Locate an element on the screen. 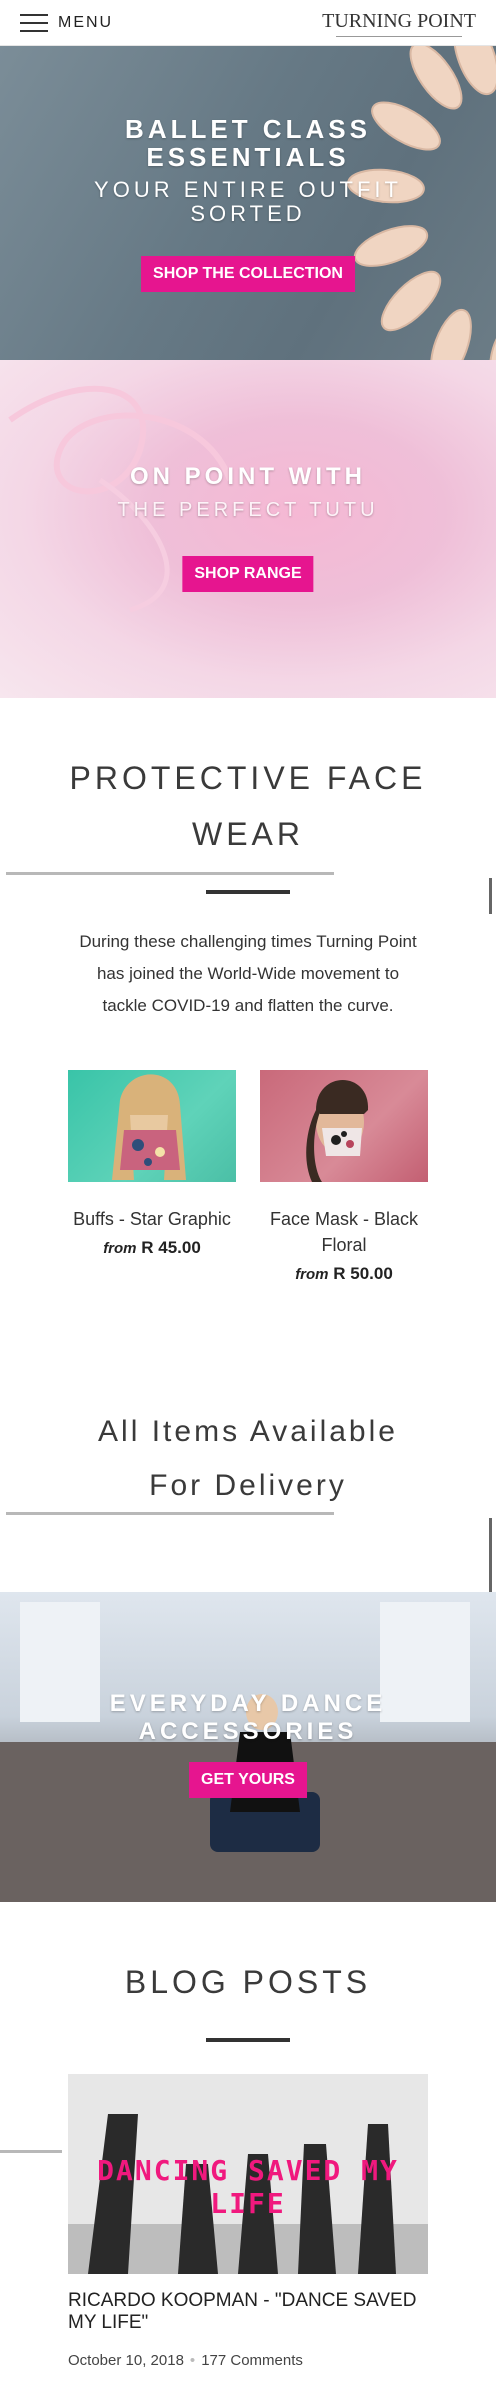 This screenshot has width=496, height=2400. banner3-title-line2: ACCESSORIES is located at coordinates (248, 1731).